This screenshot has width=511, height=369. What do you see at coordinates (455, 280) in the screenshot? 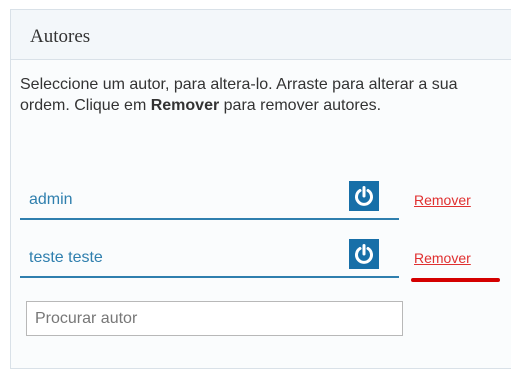
I see `highlight-underline` at bounding box center [455, 280].